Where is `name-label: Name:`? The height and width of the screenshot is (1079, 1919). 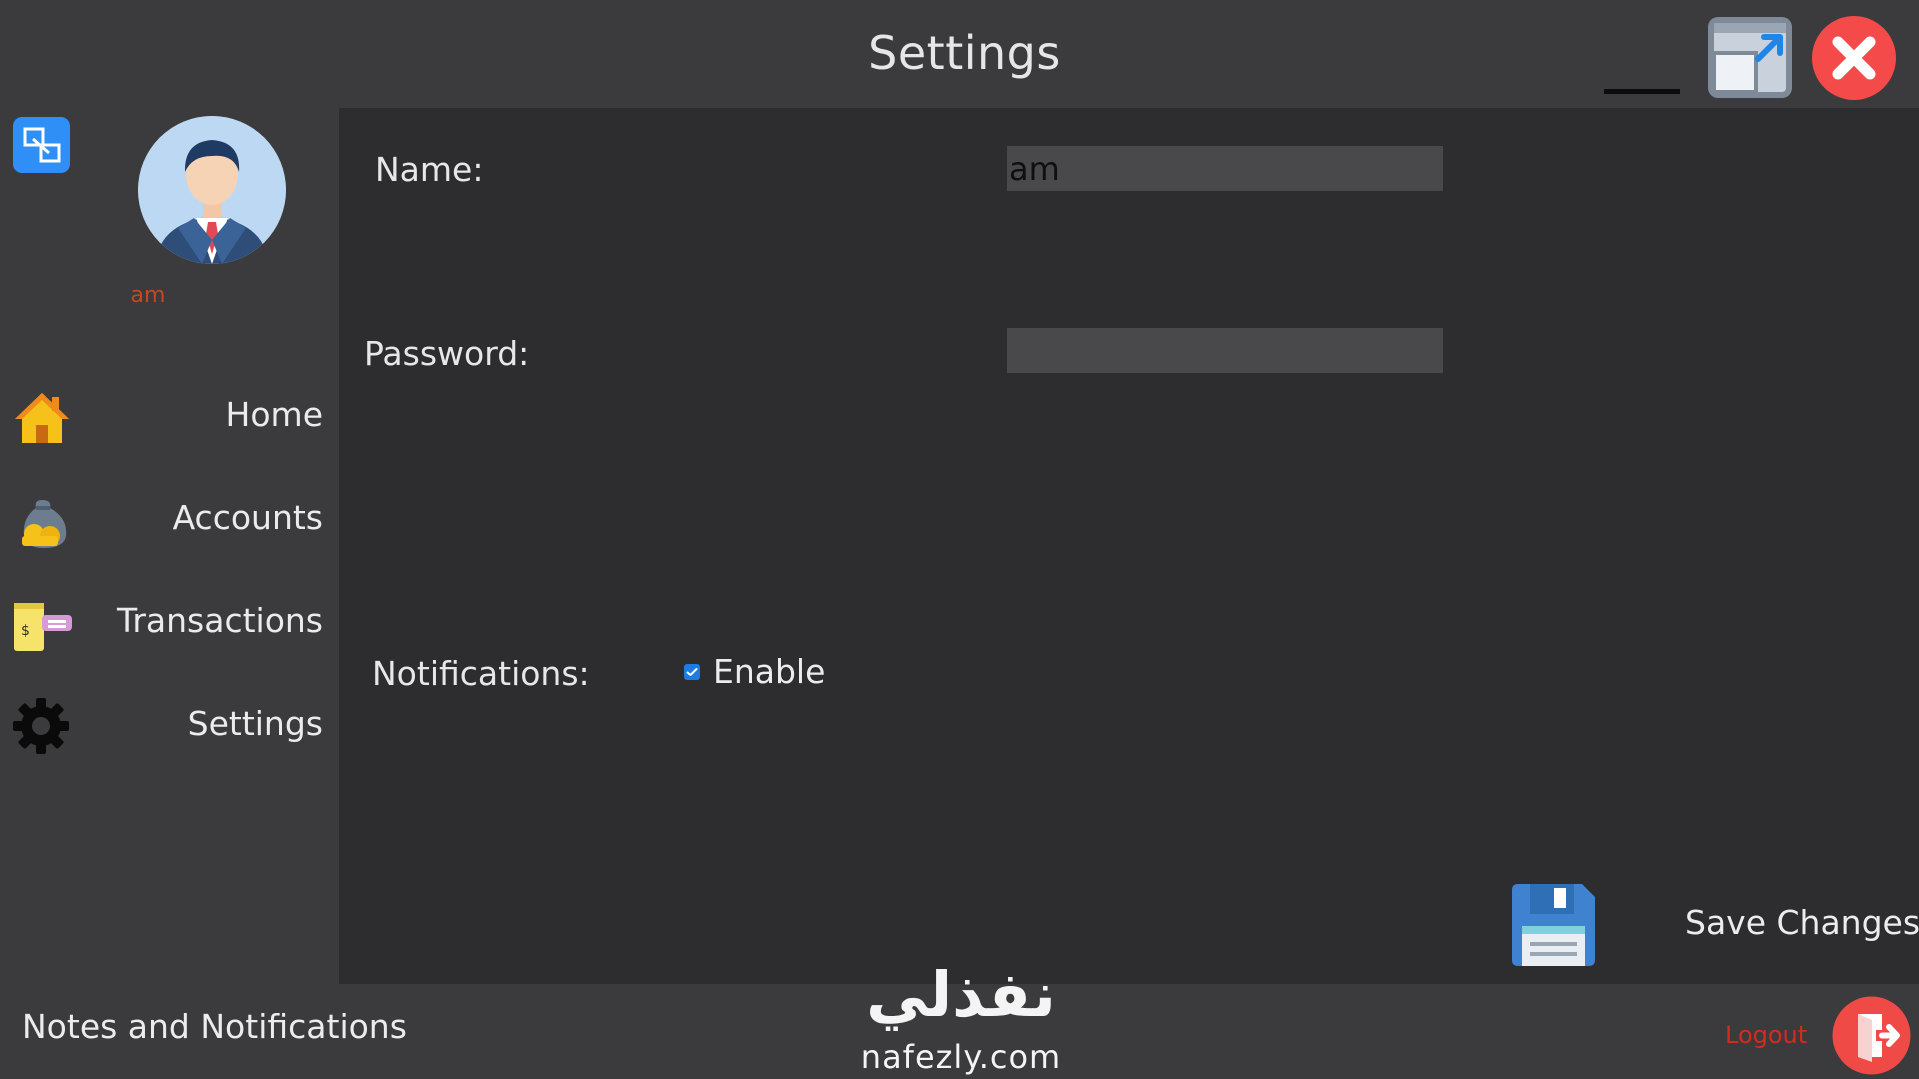
name-label: Name: is located at coordinates (429, 169).